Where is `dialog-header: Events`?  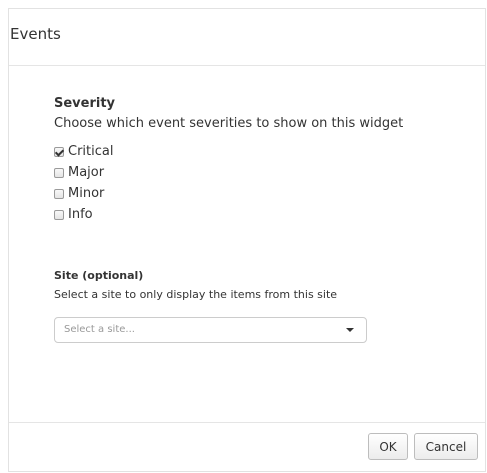
dialog-header: Events is located at coordinates (247, 37).